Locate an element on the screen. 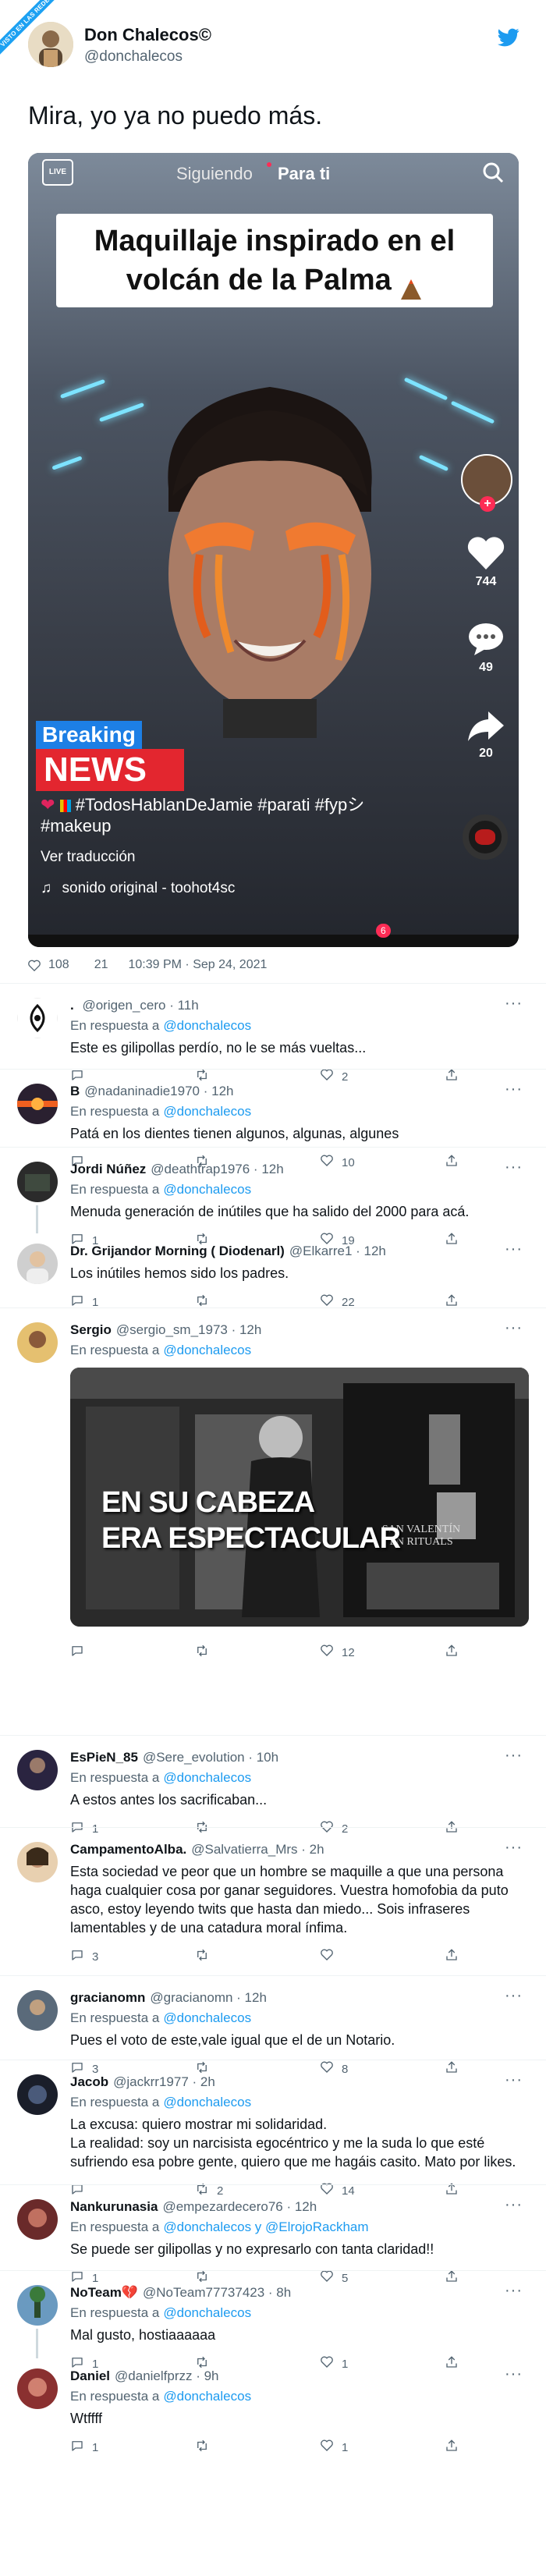  music-disc-icon is located at coordinates (486, 837).